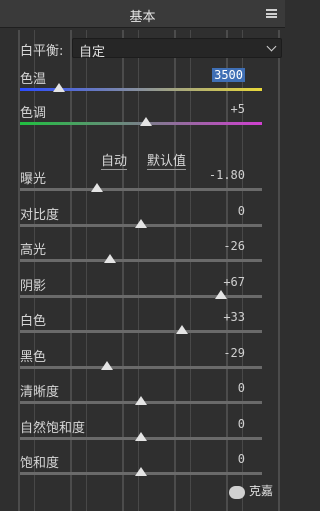  I want to click on slider-value: -1.80, so click(227, 175).